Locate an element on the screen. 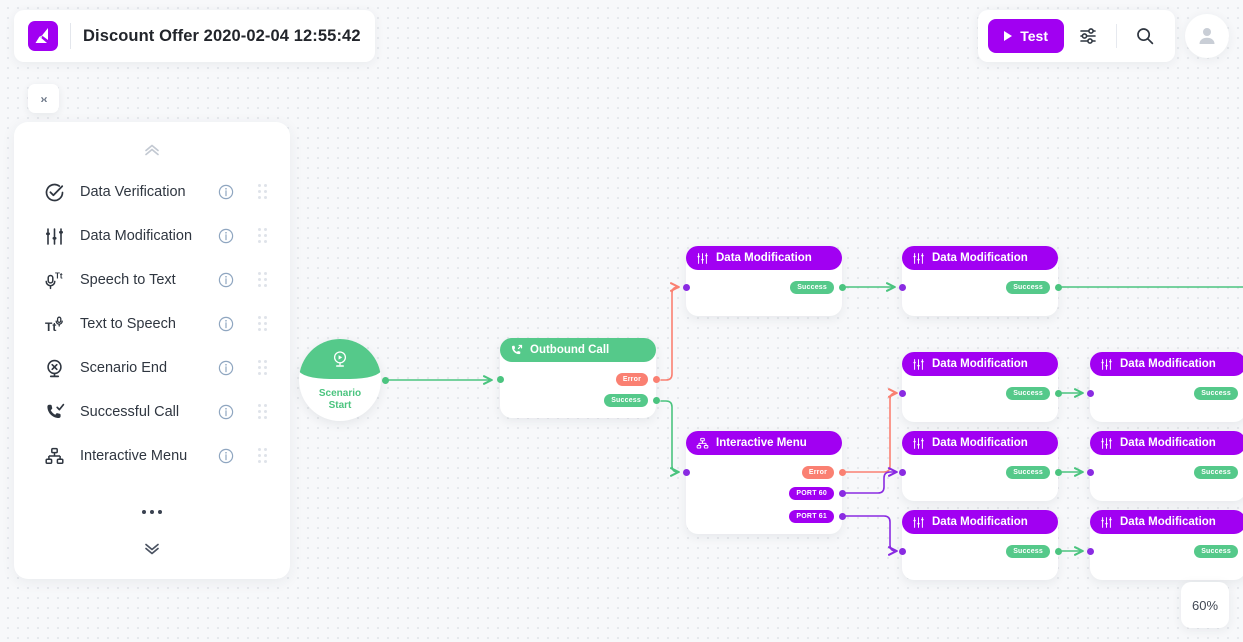 This screenshot has width=1243, height=642. output-port-60: PORT 60 is located at coordinates (817, 493).